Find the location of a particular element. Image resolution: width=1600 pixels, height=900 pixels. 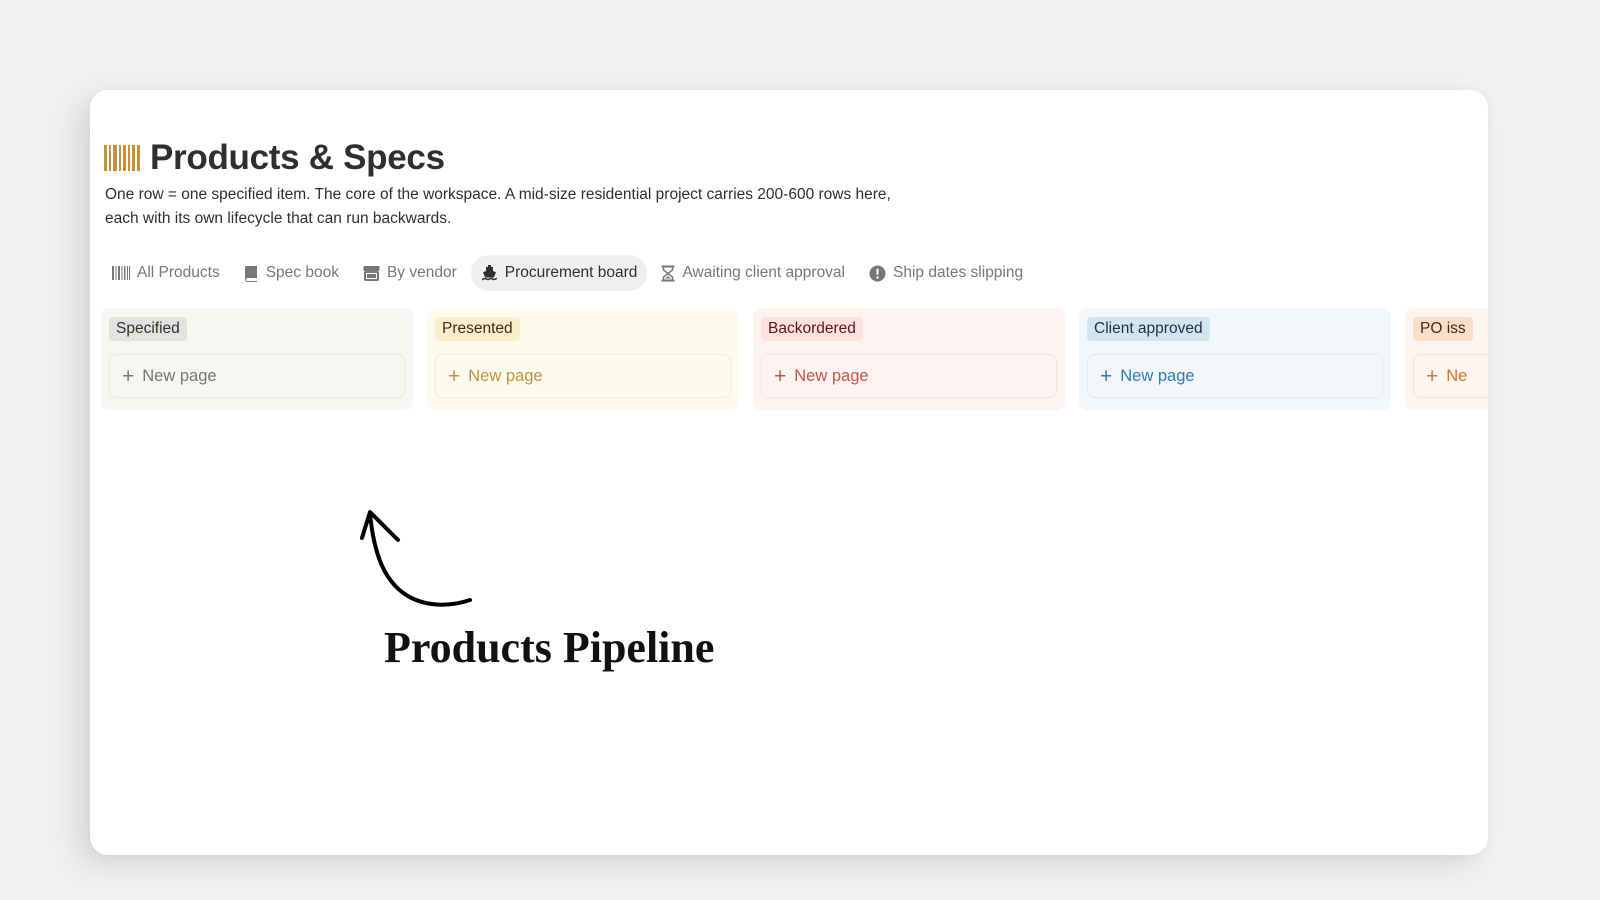

tab-label: Procurement board is located at coordinates (571, 272).